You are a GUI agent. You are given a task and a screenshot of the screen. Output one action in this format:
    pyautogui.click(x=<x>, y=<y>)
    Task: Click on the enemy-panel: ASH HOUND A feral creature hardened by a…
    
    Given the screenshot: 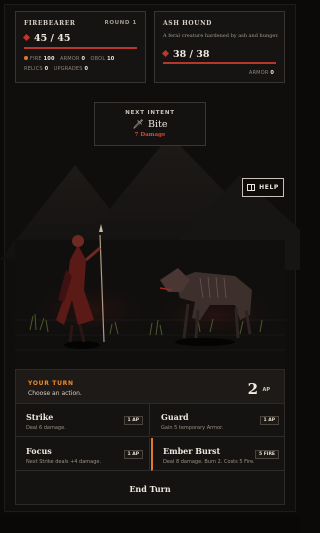 What is the action you would take?
    pyautogui.click(x=219, y=47)
    